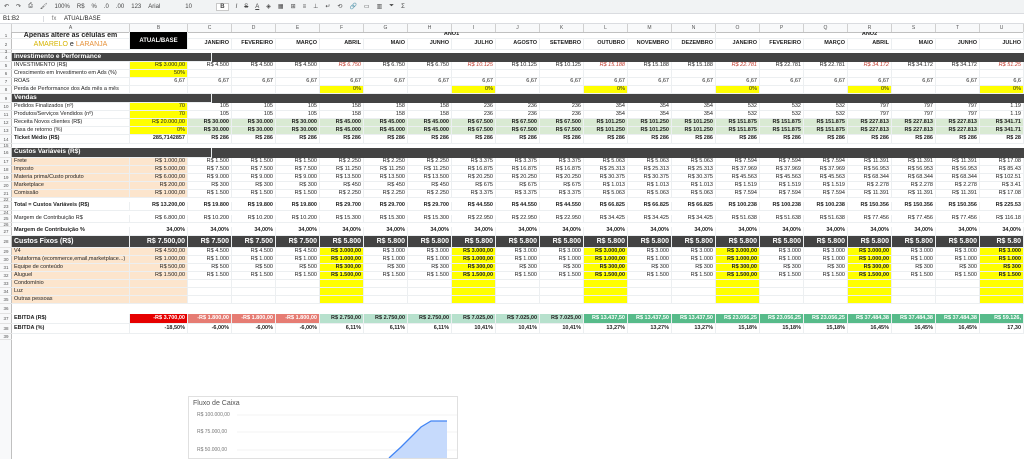 Image resolution: width=1024 pixels, height=459 pixels. What do you see at coordinates (163, 7) in the screenshot?
I see `font-select: Arial` at bounding box center [163, 7].